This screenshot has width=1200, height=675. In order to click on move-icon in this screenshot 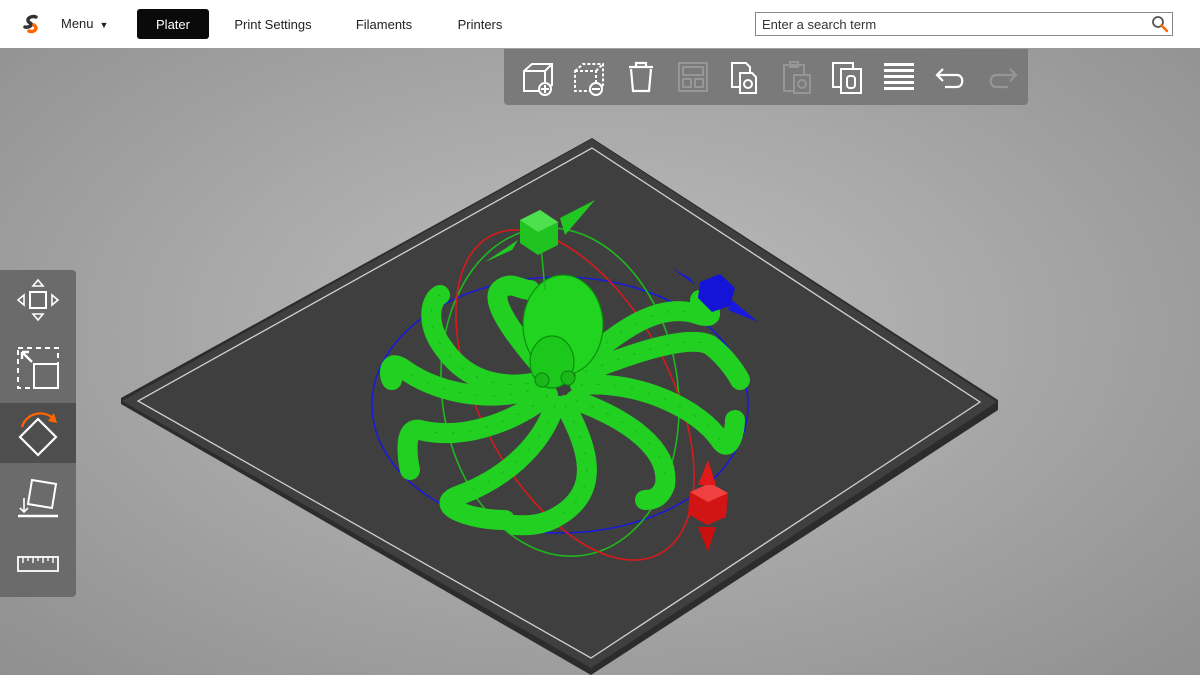, I will do `click(38, 300)`.